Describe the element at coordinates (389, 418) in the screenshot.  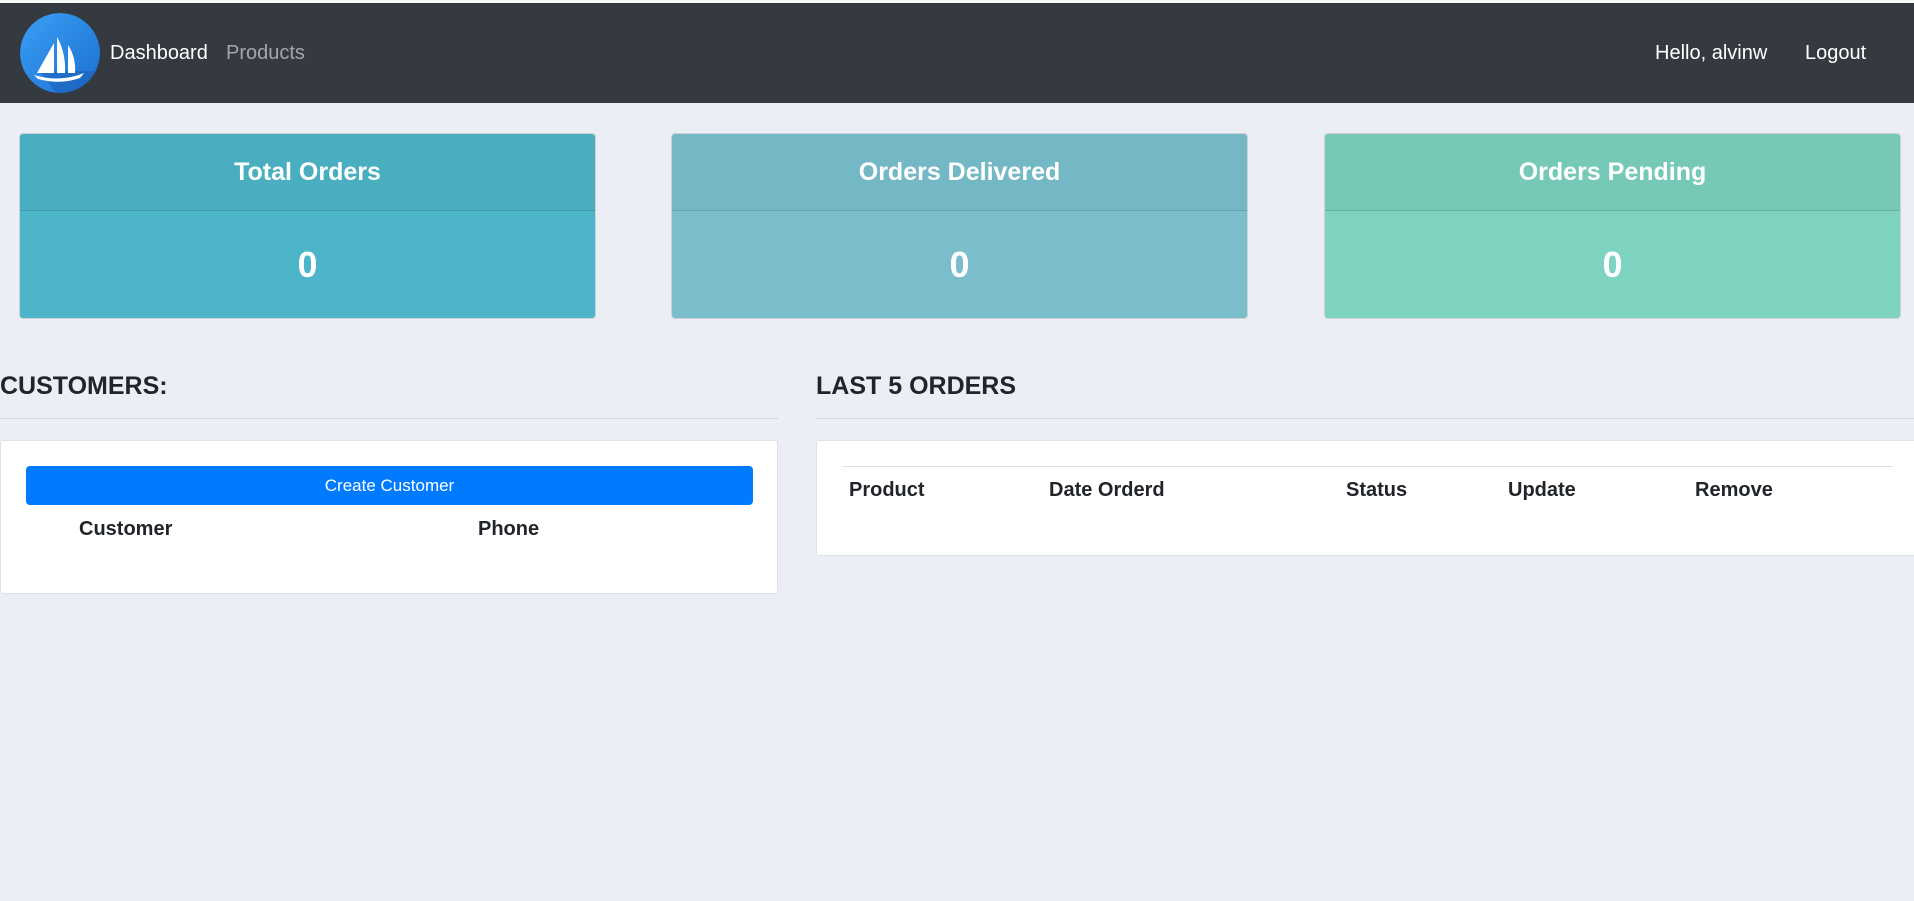
I see `customers-divider` at that location.